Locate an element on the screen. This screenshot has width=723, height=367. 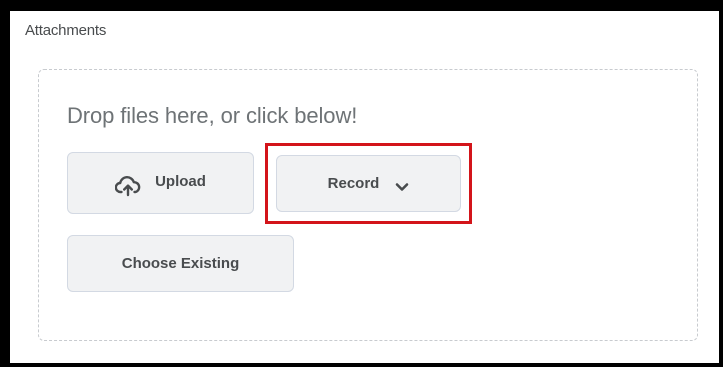
attachments-title: Attachments is located at coordinates (66, 30).